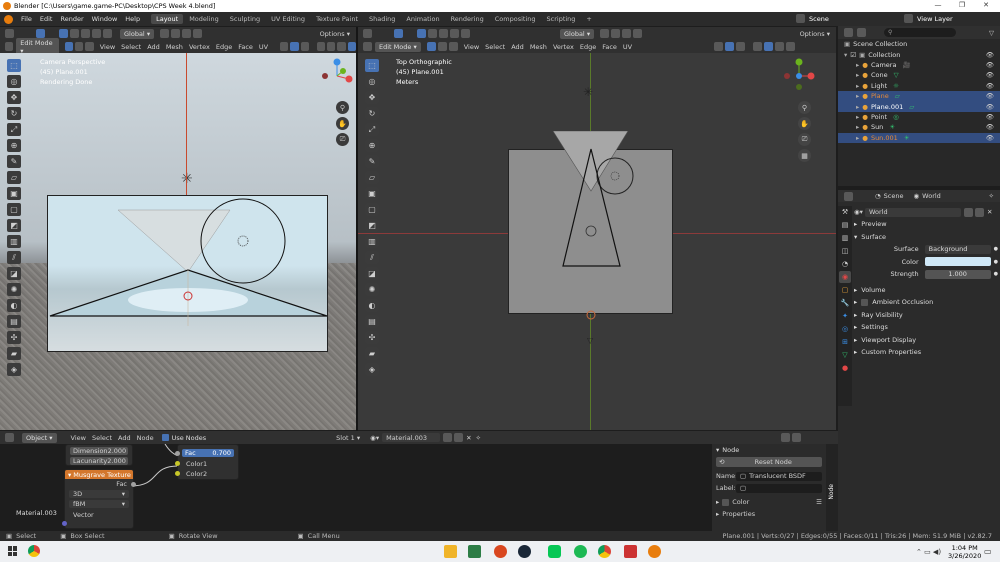 The width and height of the screenshot is (1000, 562). I want to click on move-tool-icon: ✥, so click(14, 97).